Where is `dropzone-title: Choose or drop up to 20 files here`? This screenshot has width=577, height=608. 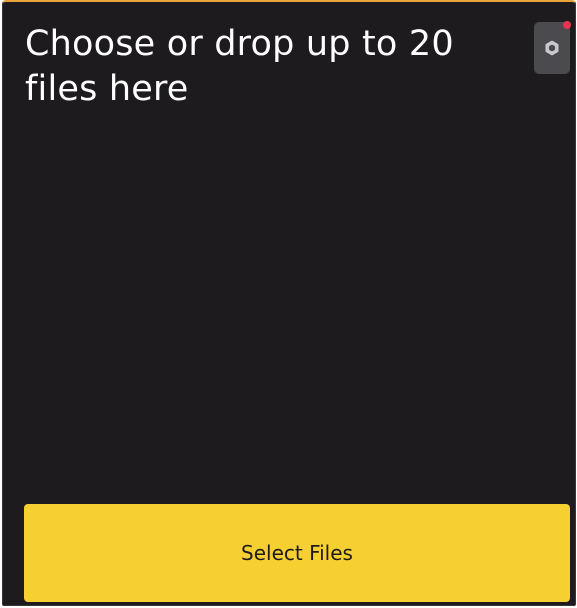
dropzone-title: Choose or drop up to 20 files here is located at coordinates (239, 66).